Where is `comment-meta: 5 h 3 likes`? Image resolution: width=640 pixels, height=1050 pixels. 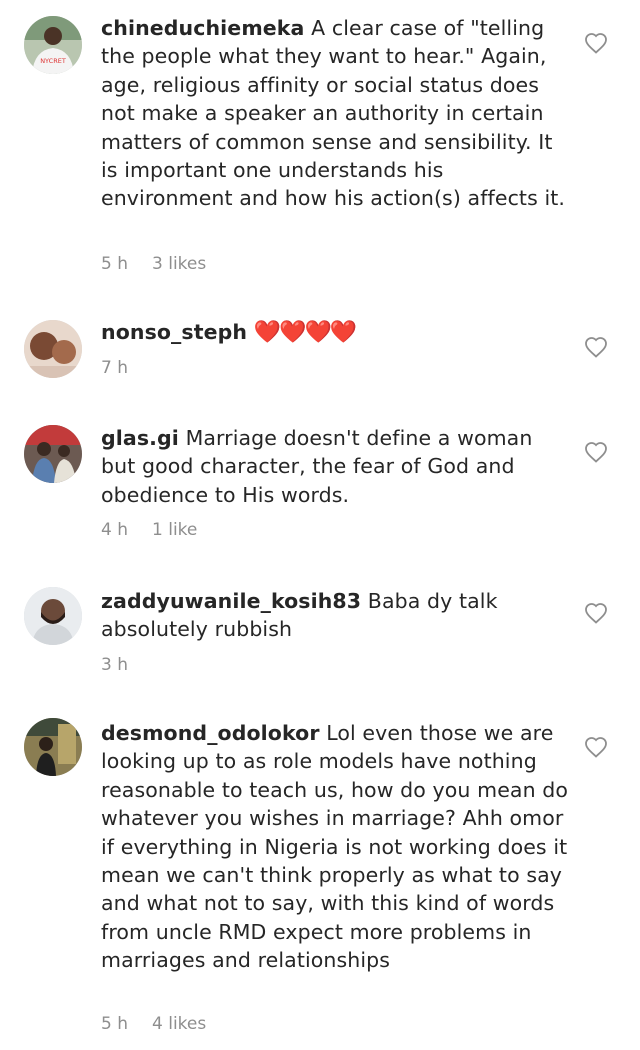
comment-meta: 5 h 3 likes is located at coordinates (153, 264).